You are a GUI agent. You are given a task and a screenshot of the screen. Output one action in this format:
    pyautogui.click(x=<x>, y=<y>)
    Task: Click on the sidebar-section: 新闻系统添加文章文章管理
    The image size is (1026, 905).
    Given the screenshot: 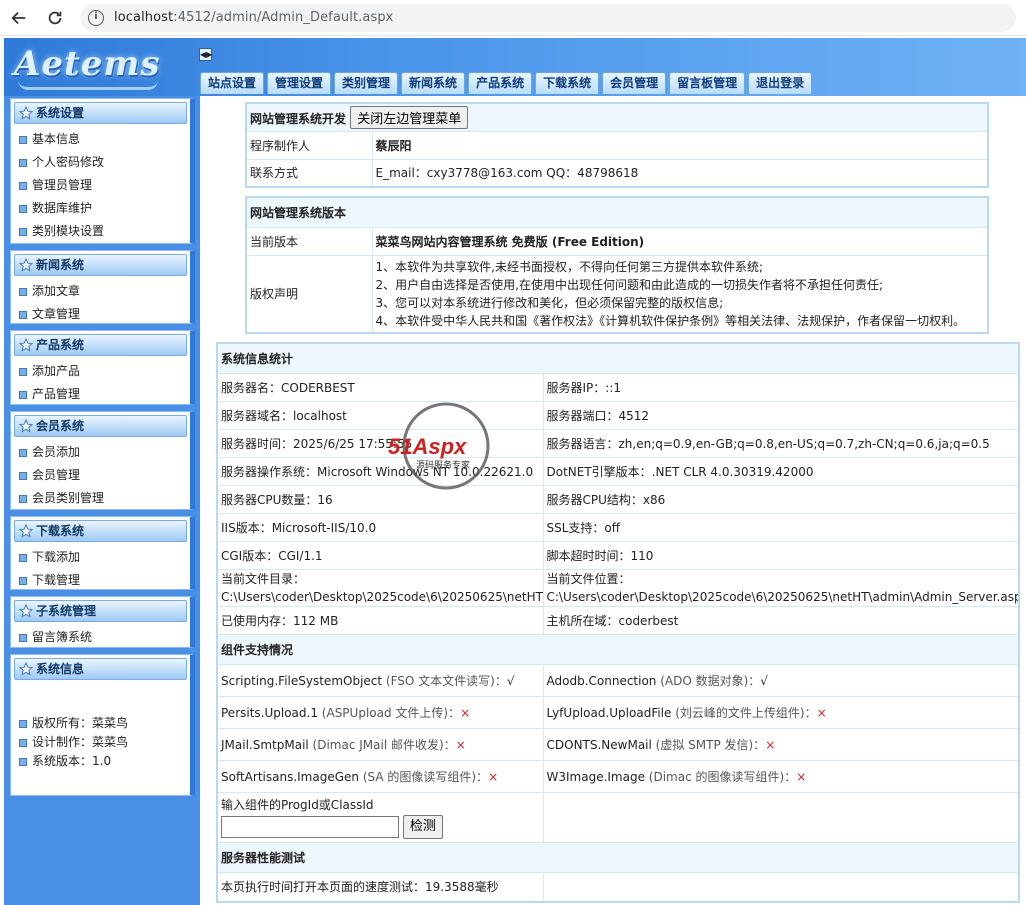 What is the action you would take?
    pyautogui.click(x=102, y=287)
    